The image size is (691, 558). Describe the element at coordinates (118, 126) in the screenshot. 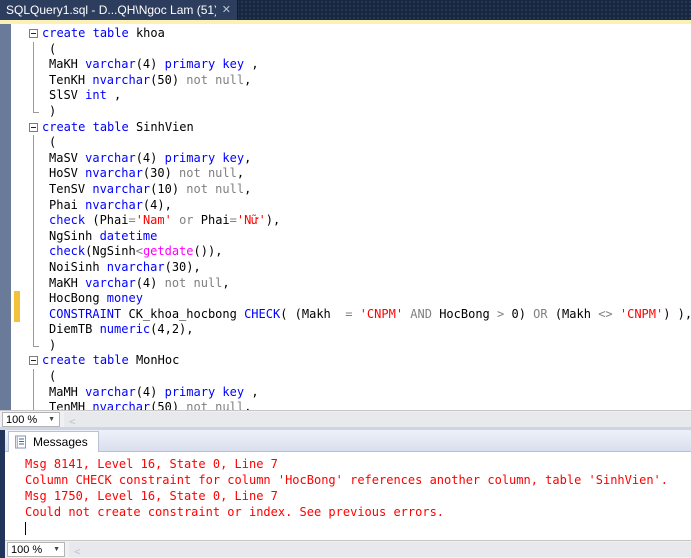

I see `code-text: create table SinhVien` at that location.